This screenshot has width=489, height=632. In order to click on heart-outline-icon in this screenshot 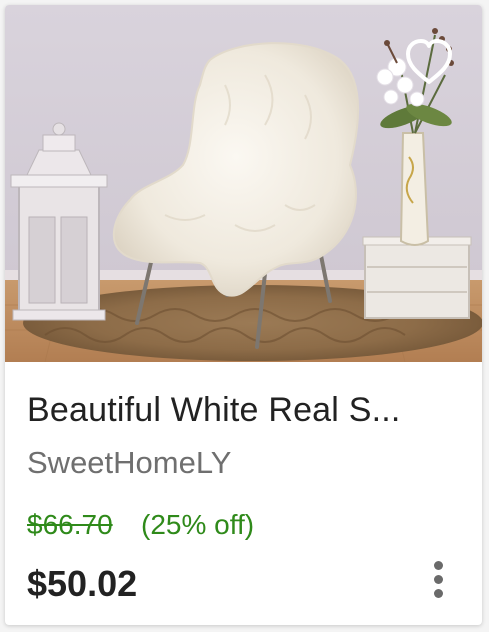, I will do `click(429, 61)`.